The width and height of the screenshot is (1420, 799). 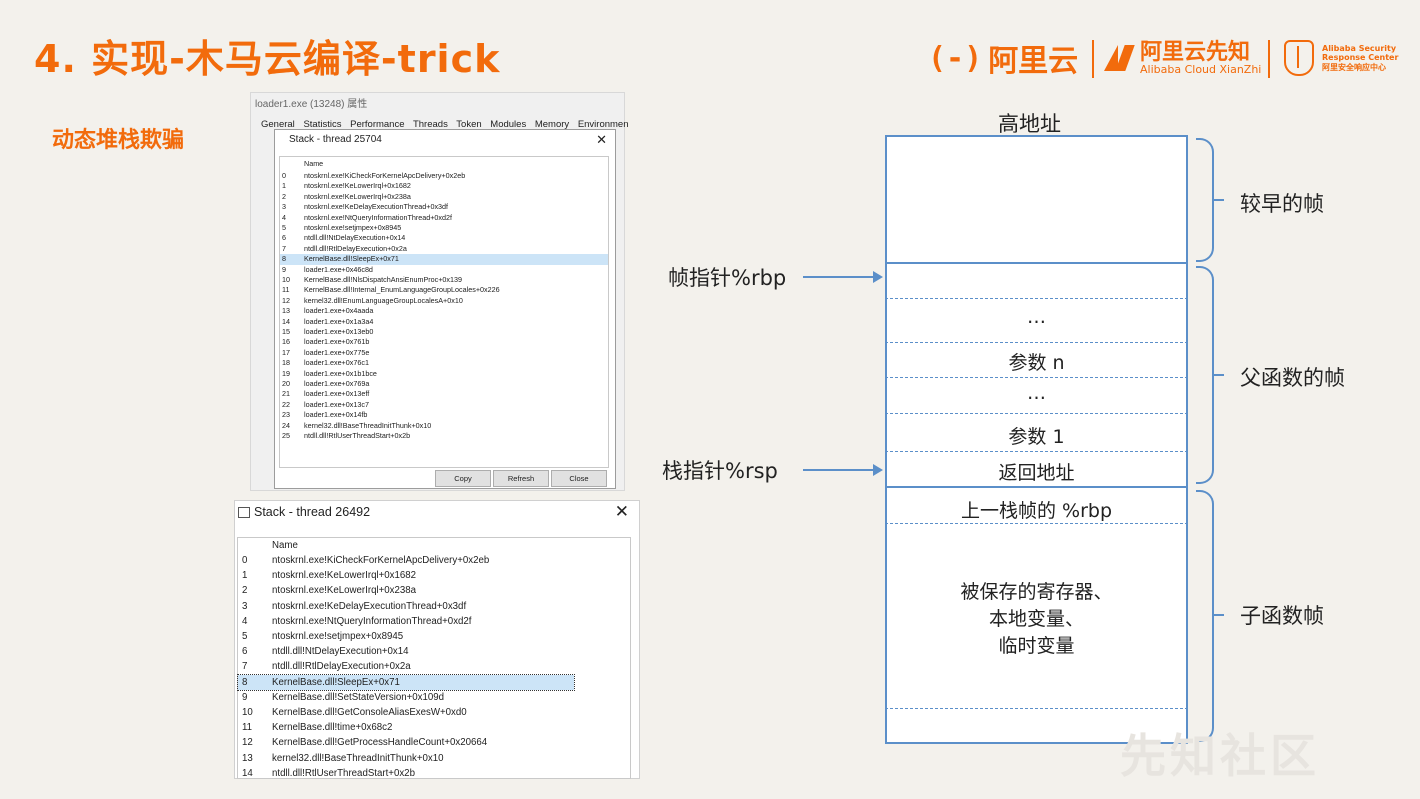 What do you see at coordinates (286, 425) in the screenshot?
I see `frame-index: 24` at bounding box center [286, 425].